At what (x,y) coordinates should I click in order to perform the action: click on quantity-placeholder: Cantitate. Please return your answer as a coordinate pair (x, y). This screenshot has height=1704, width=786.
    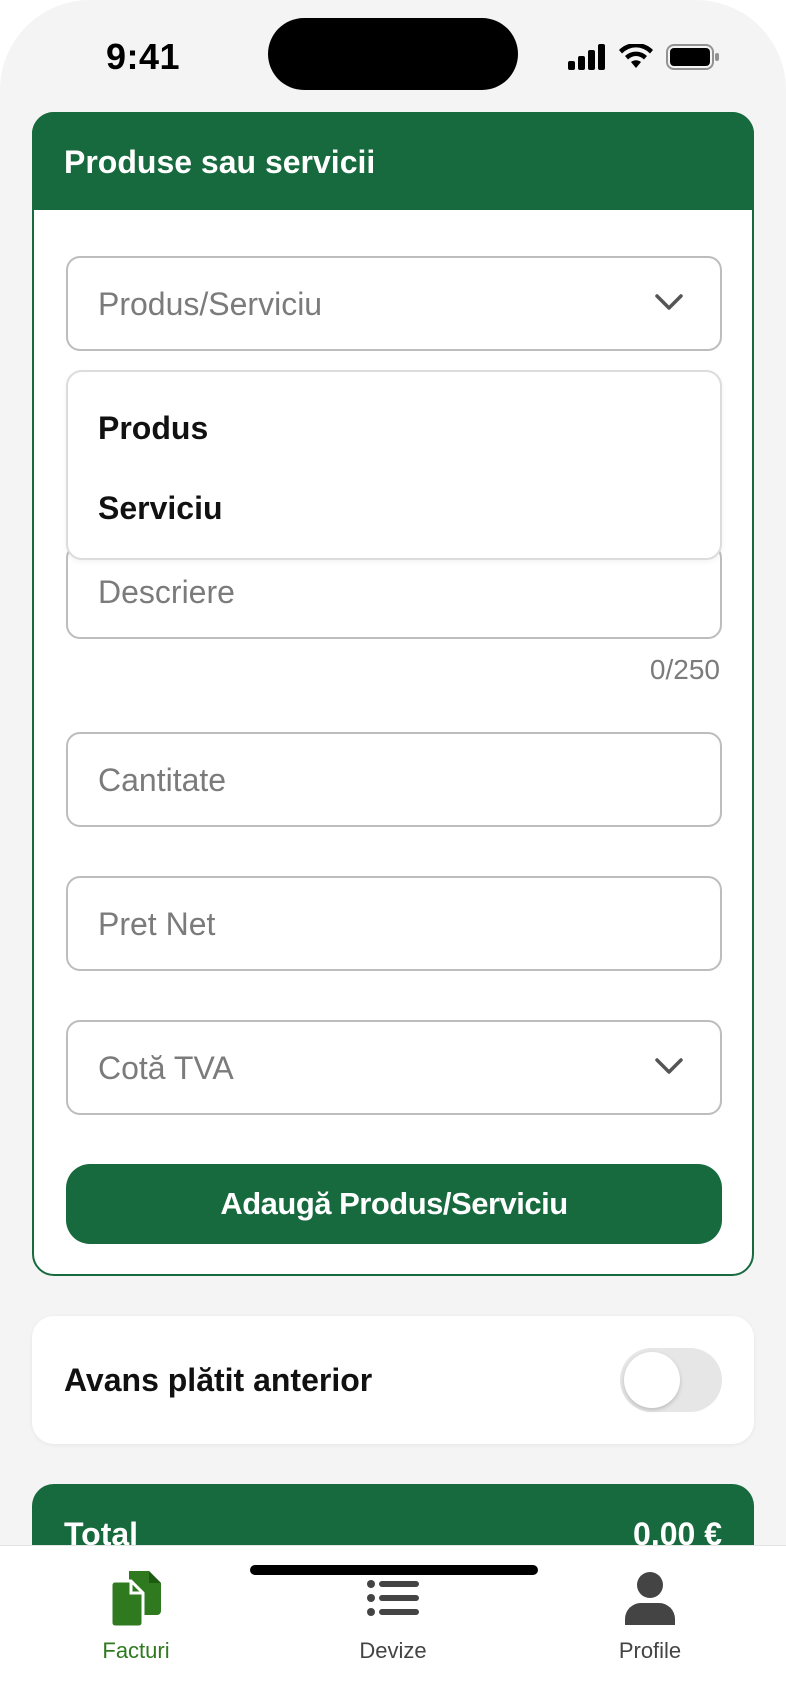
    Looking at the image, I should click on (162, 780).